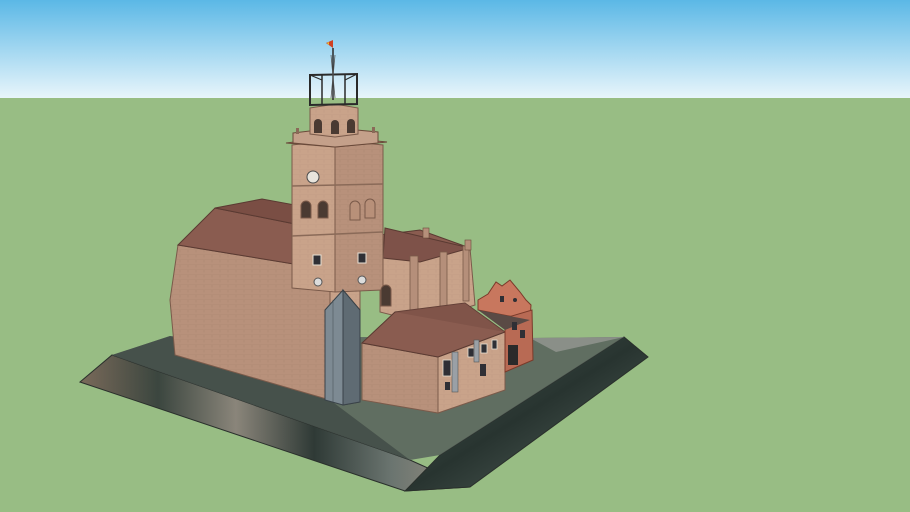 The width and height of the screenshot is (910, 512). What do you see at coordinates (313, 177) in the screenshot?
I see `clock-icon` at bounding box center [313, 177].